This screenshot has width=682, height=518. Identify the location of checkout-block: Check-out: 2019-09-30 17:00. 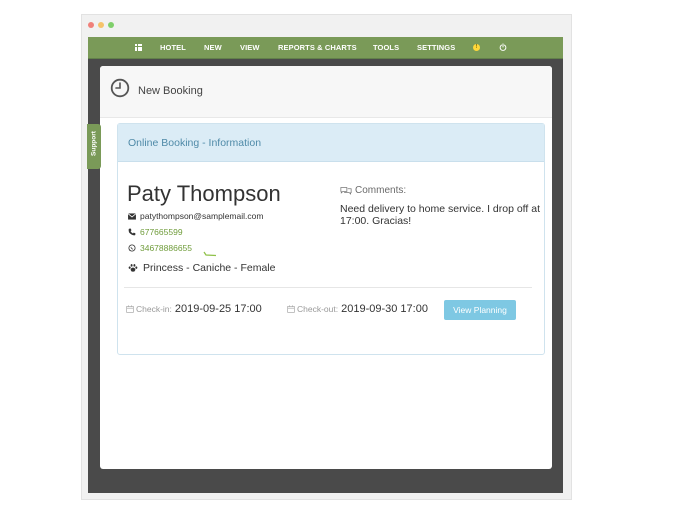
(357, 309).